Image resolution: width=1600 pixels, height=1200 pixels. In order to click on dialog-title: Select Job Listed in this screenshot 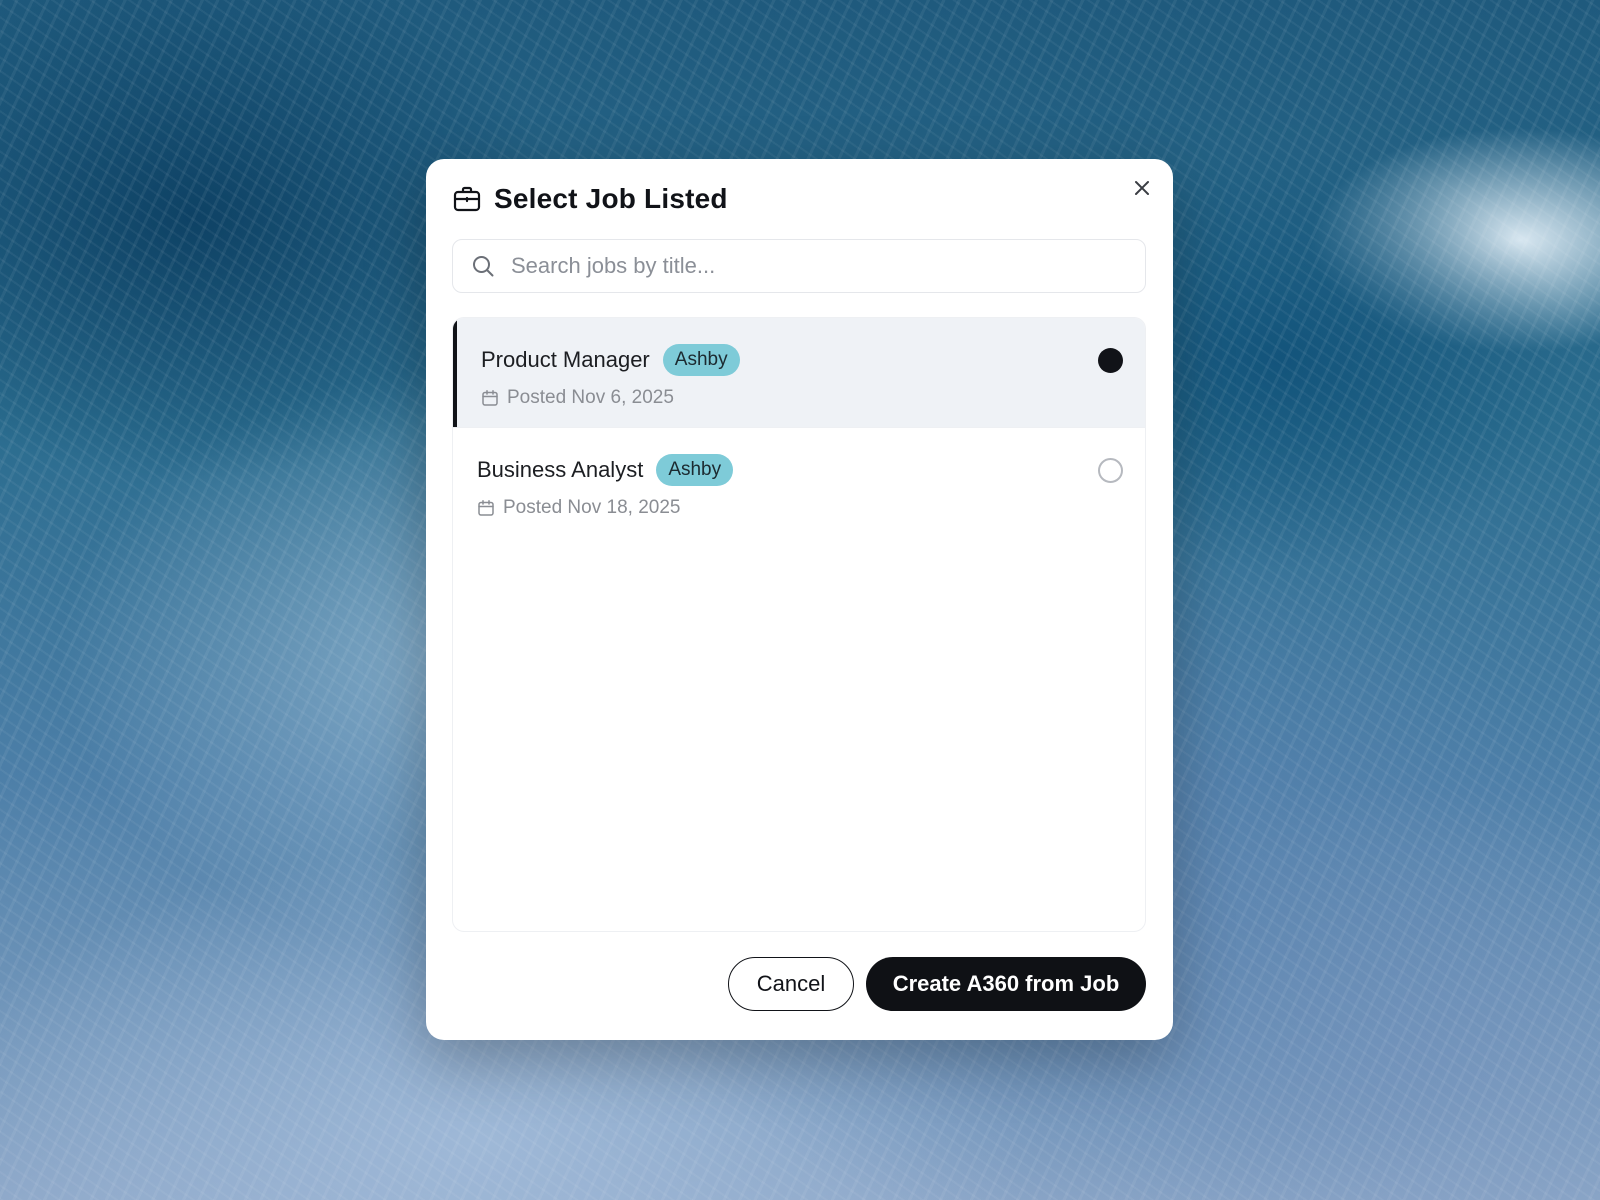, I will do `click(611, 198)`.